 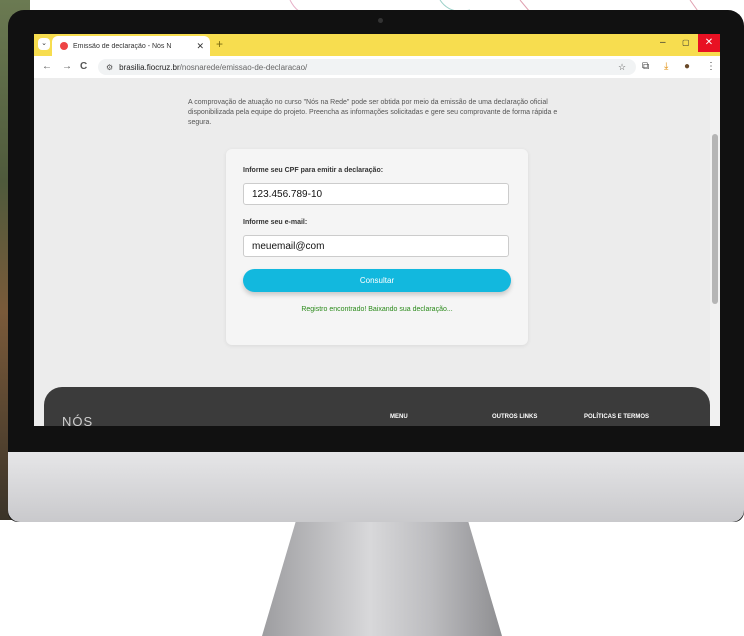 What do you see at coordinates (275, 222) in the screenshot?
I see `email-label: Informe seu e-mail:` at bounding box center [275, 222].